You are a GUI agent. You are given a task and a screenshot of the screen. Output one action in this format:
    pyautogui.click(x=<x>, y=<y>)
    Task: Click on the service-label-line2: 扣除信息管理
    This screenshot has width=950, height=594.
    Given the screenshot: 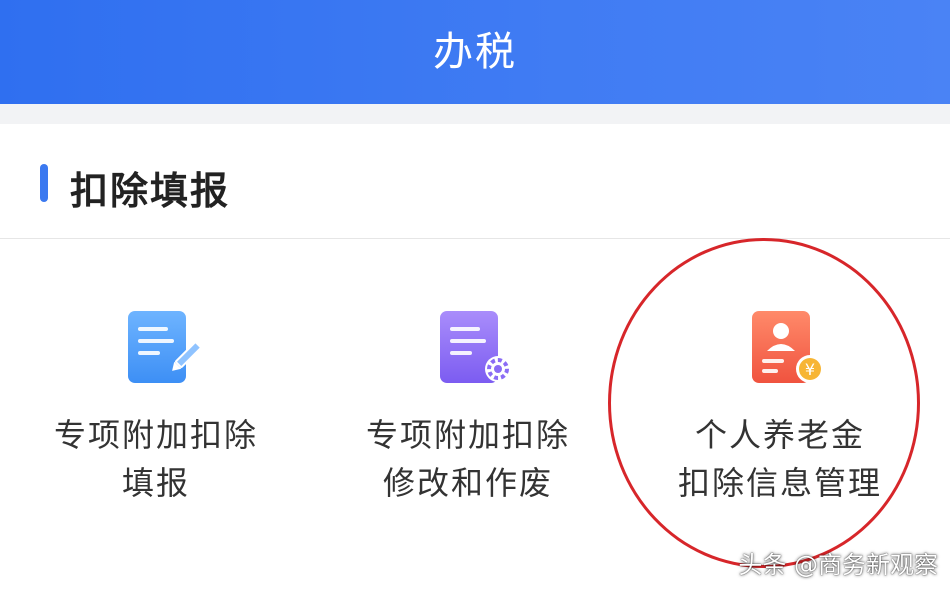 What is the action you would take?
    pyautogui.click(x=779, y=483)
    